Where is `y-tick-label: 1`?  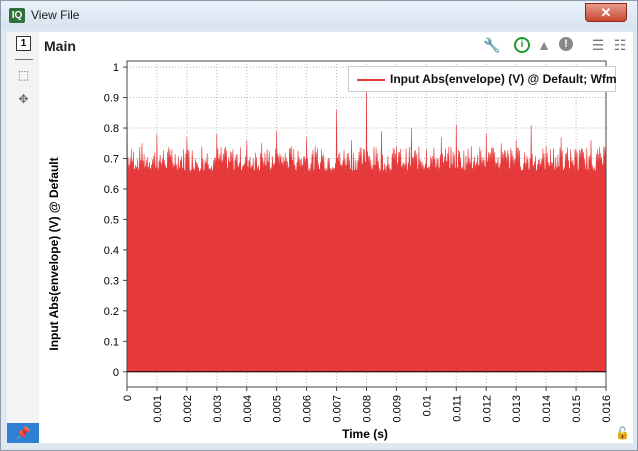 y-tick-label: 1 is located at coordinates (116, 68).